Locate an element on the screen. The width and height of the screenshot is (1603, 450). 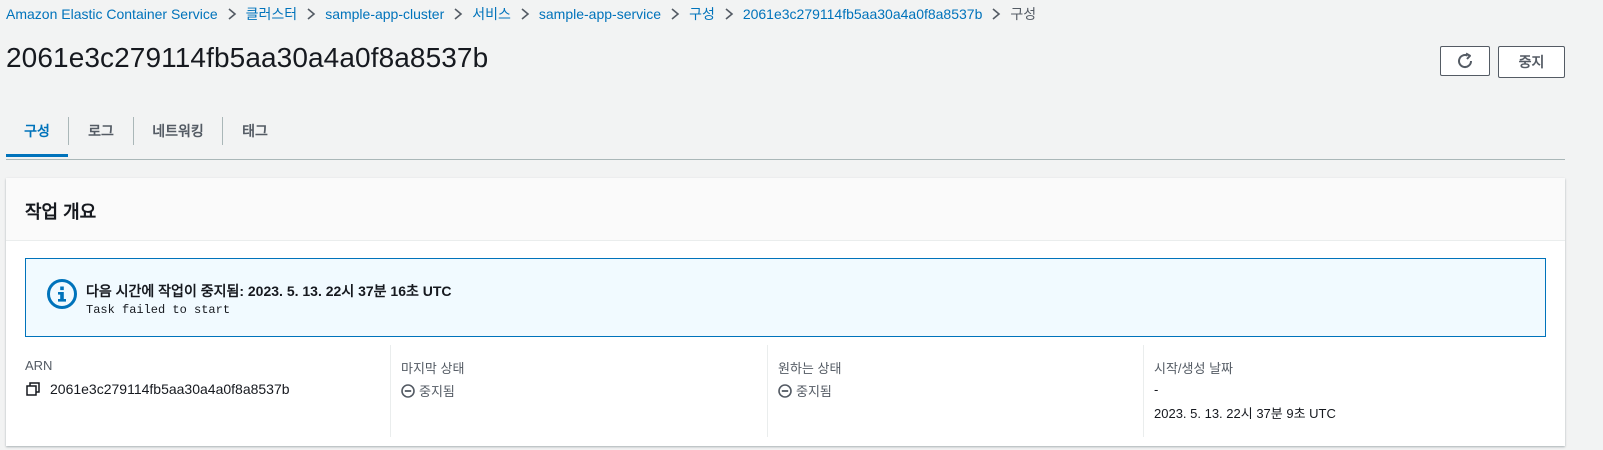
refresh-button is located at coordinates (1465, 61).